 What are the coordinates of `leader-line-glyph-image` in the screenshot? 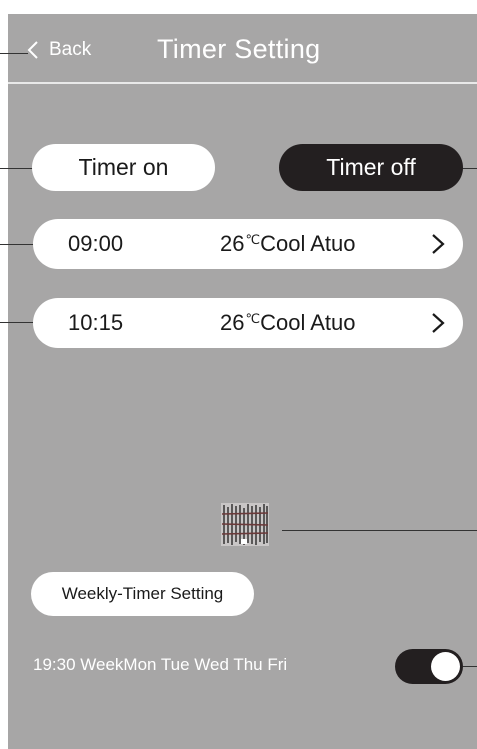 It's located at (379, 530).